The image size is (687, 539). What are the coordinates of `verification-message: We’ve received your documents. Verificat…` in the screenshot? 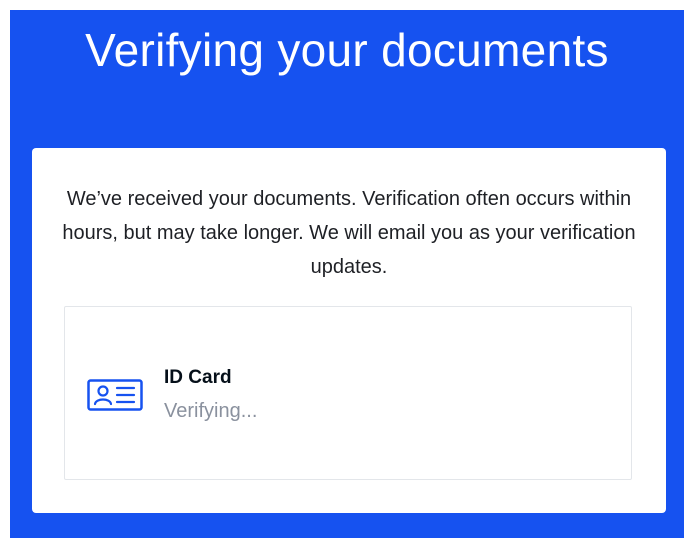 It's located at (349, 233).